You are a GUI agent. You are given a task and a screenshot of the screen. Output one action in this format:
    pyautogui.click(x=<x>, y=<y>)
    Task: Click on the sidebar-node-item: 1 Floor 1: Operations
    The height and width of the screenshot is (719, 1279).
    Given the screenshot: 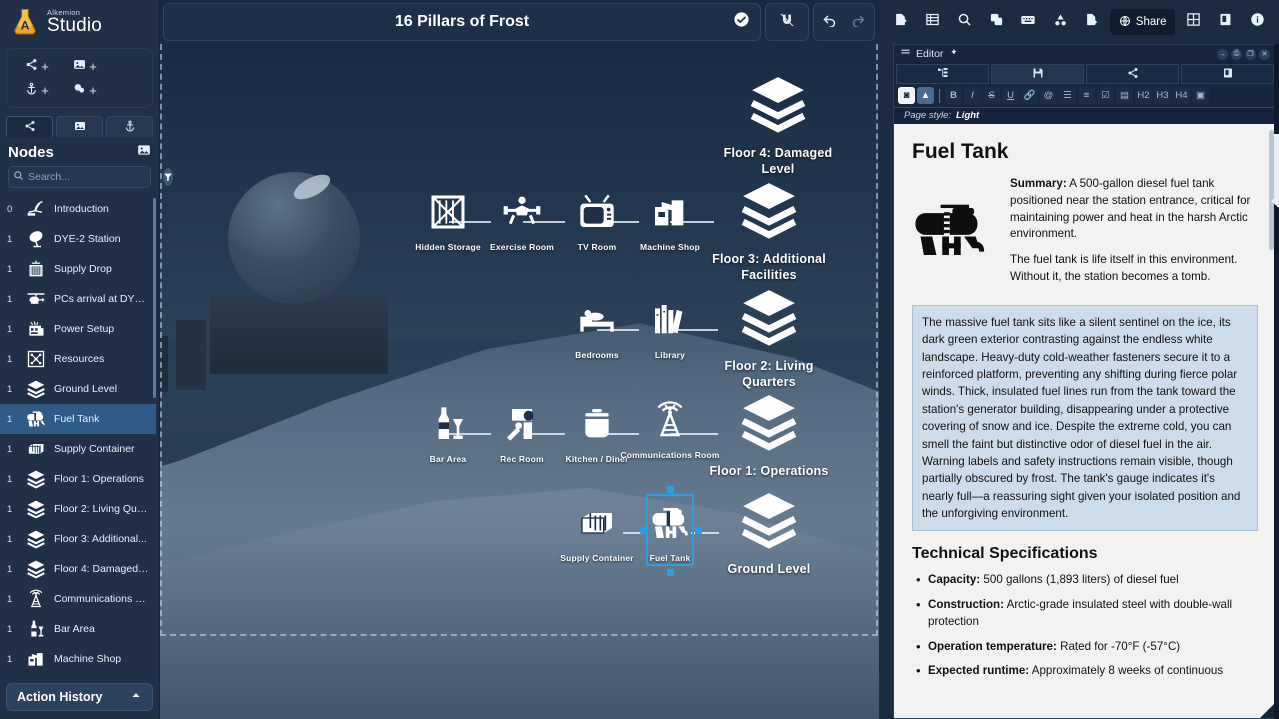 What is the action you would take?
    pyautogui.click(x=78, y=479)
    